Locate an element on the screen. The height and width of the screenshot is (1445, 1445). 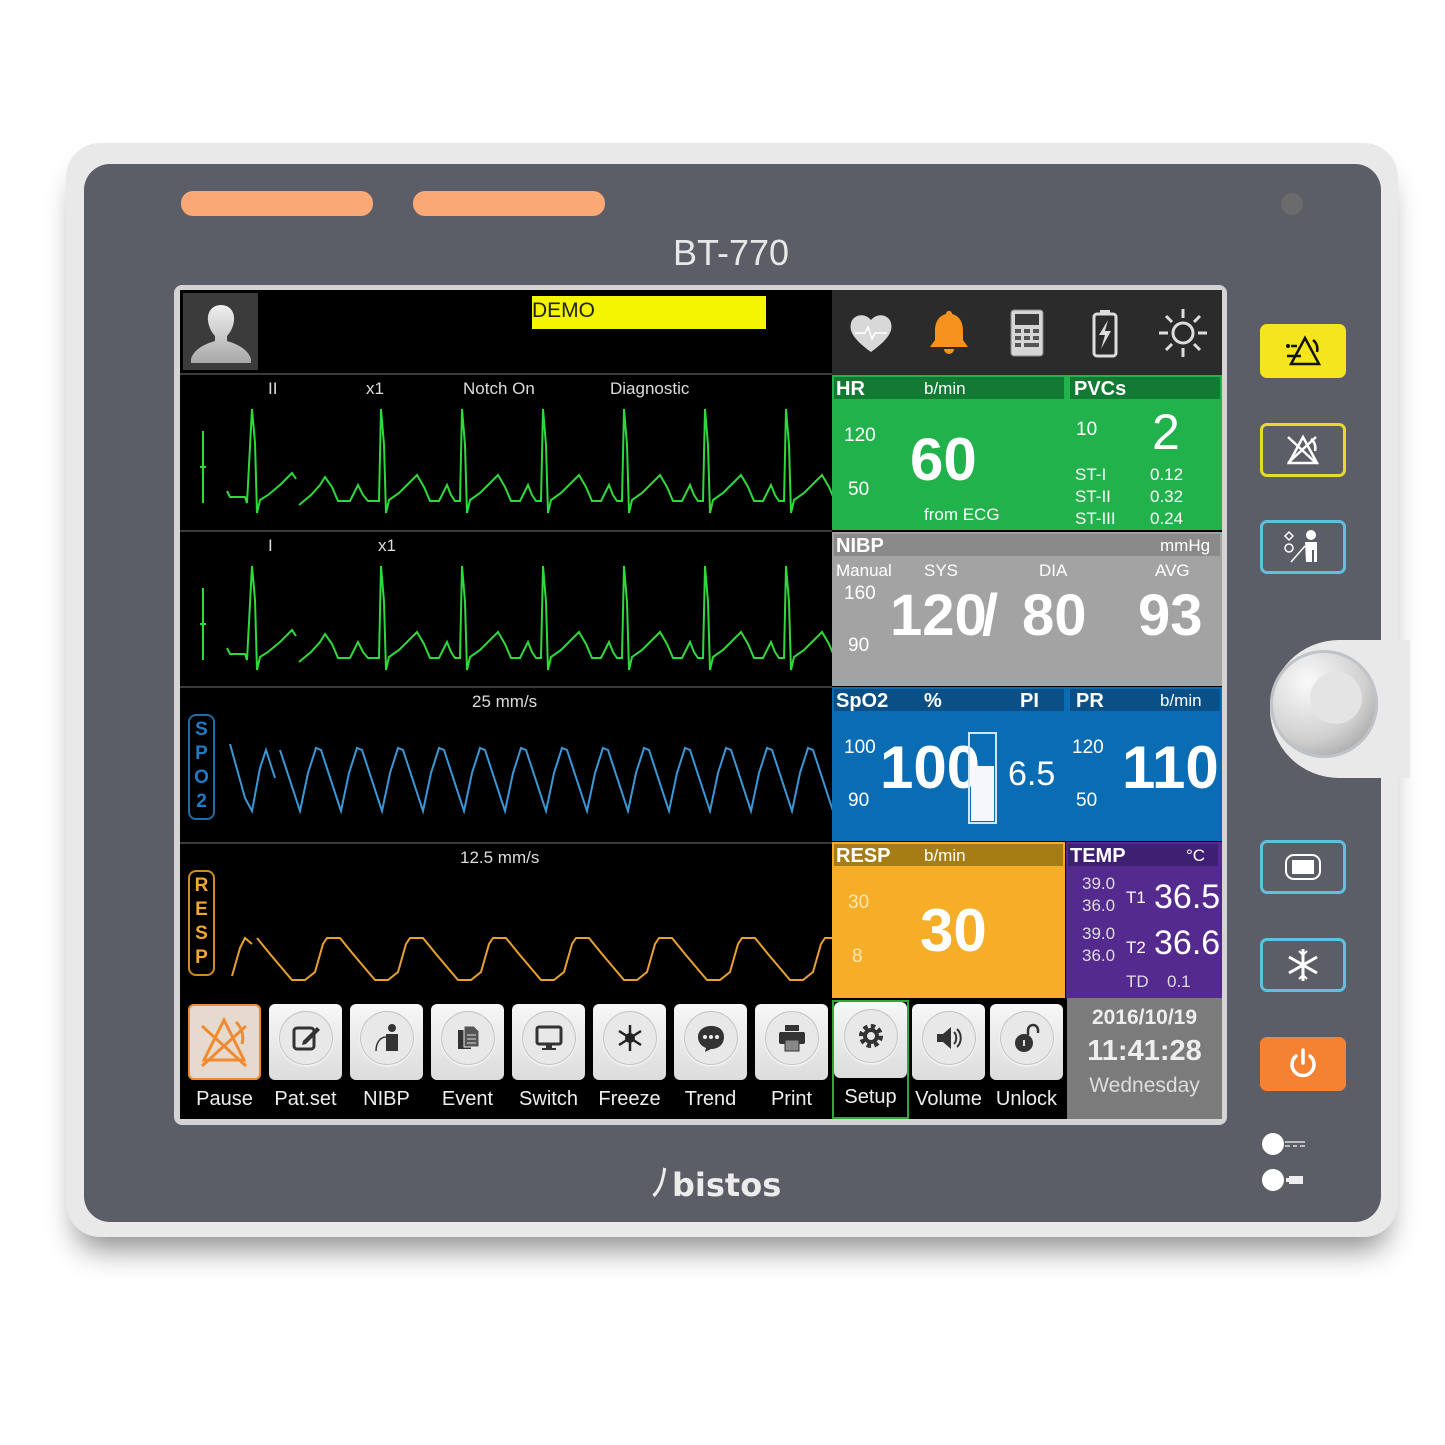
resp-wave-panel: 12.5 mm/s RESP is located at coordinates (506, 920).